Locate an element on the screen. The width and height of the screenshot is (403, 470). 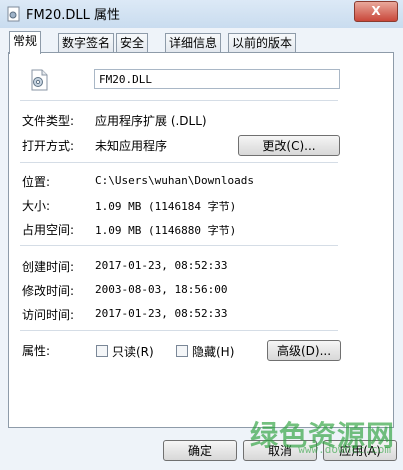
modified-value: 2003-08-03, 18:56:00 is located at coordinates (161, 289).